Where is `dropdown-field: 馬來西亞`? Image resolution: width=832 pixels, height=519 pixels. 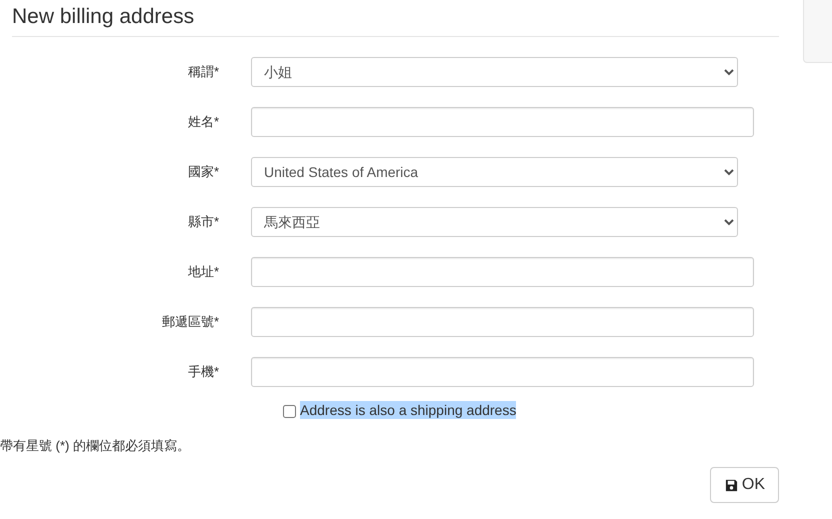 dropdown-field: 馬來西亞 is located at coordinates (494, 222).